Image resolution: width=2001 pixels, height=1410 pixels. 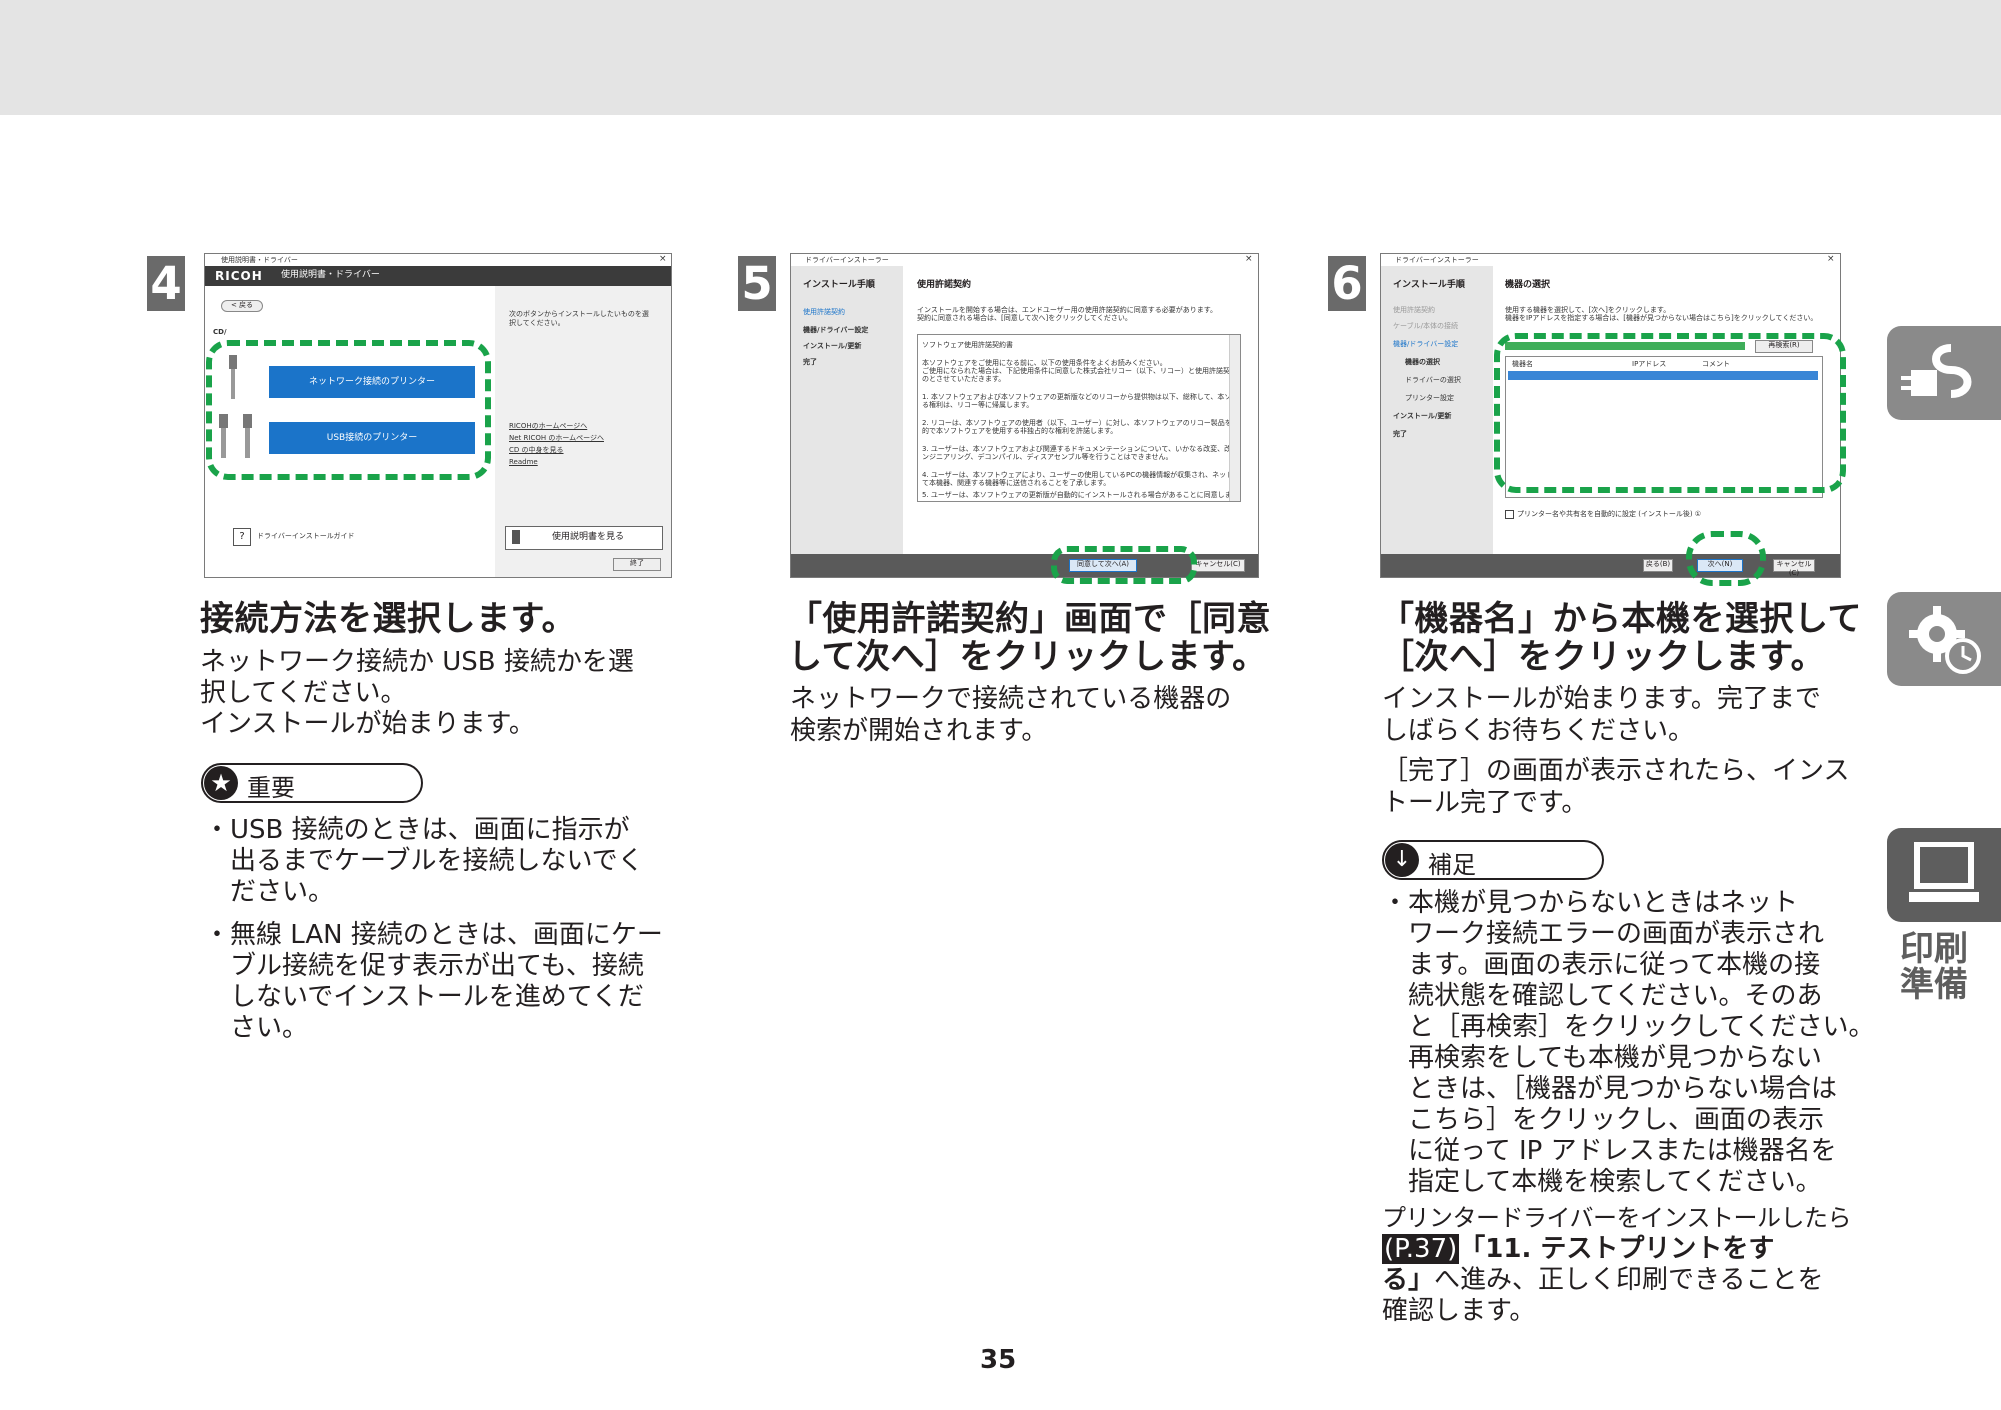 I want to click on view-manual-button: 使用説明書を見る, so click(x=584, y=538).